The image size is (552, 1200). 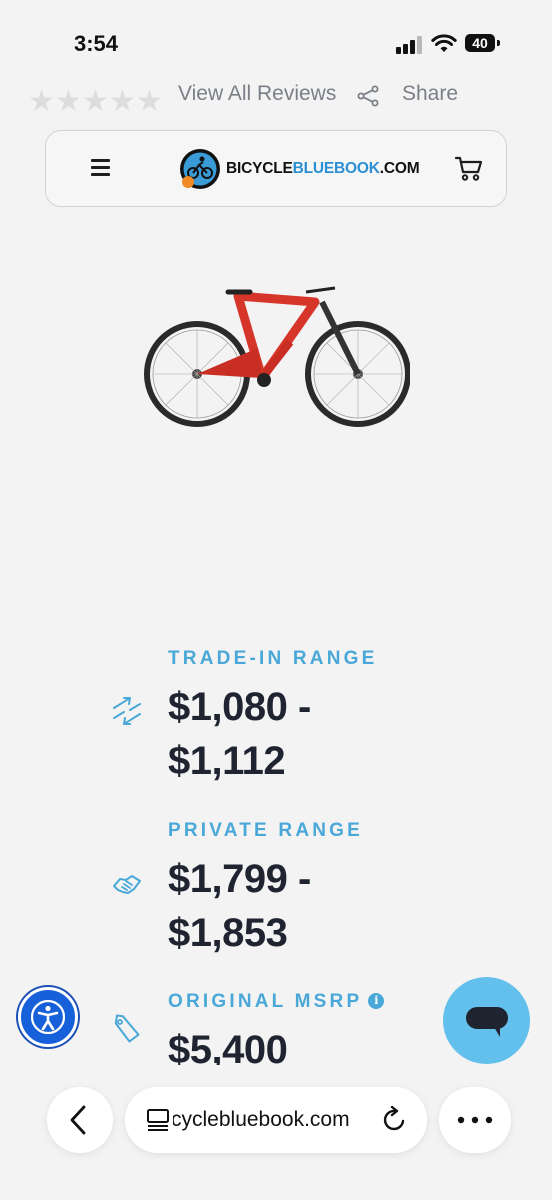 I want to click on bike-image, so click(x=277, y=356).